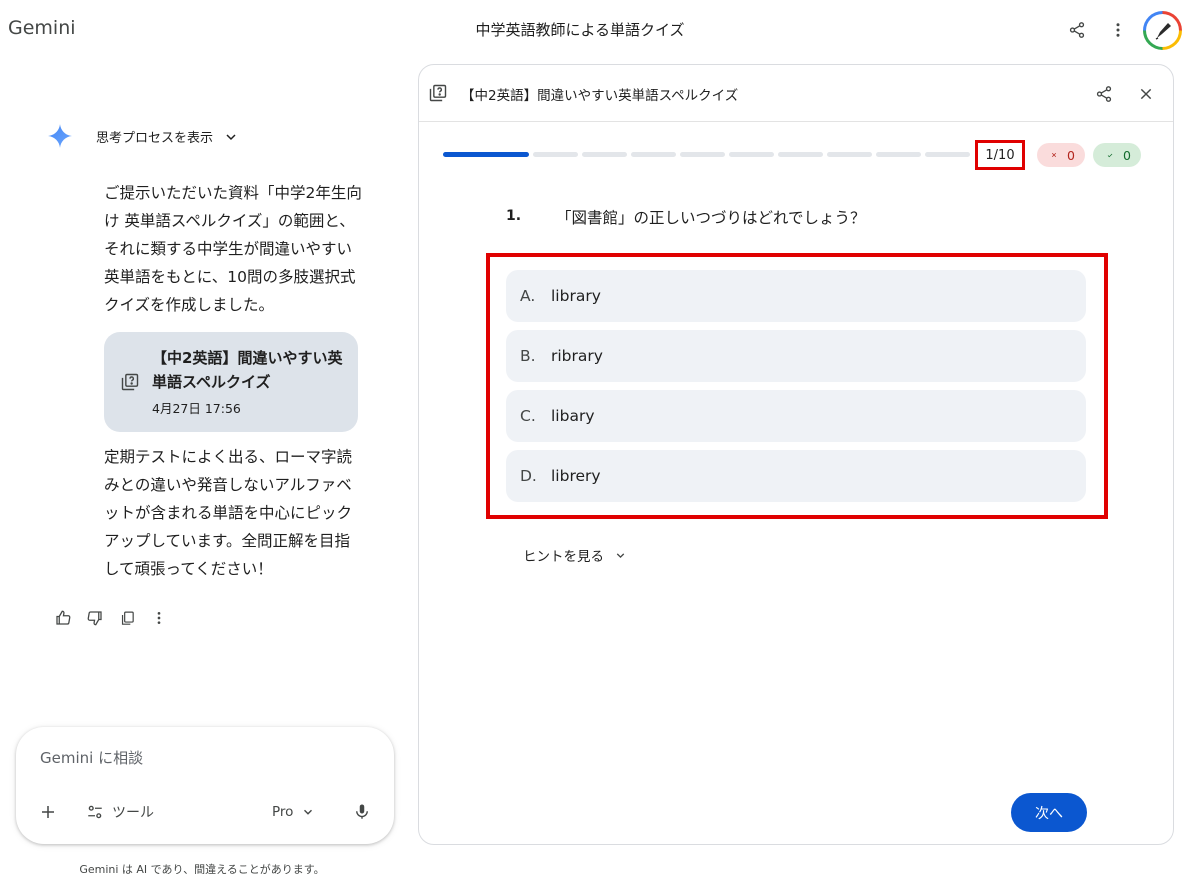 The width and height of the screenshot is (1188, 874). What do you see at coordinates (42, 28) in the screenshot?
I see `app-brand: Gemini` at bounding box center [42, 28].